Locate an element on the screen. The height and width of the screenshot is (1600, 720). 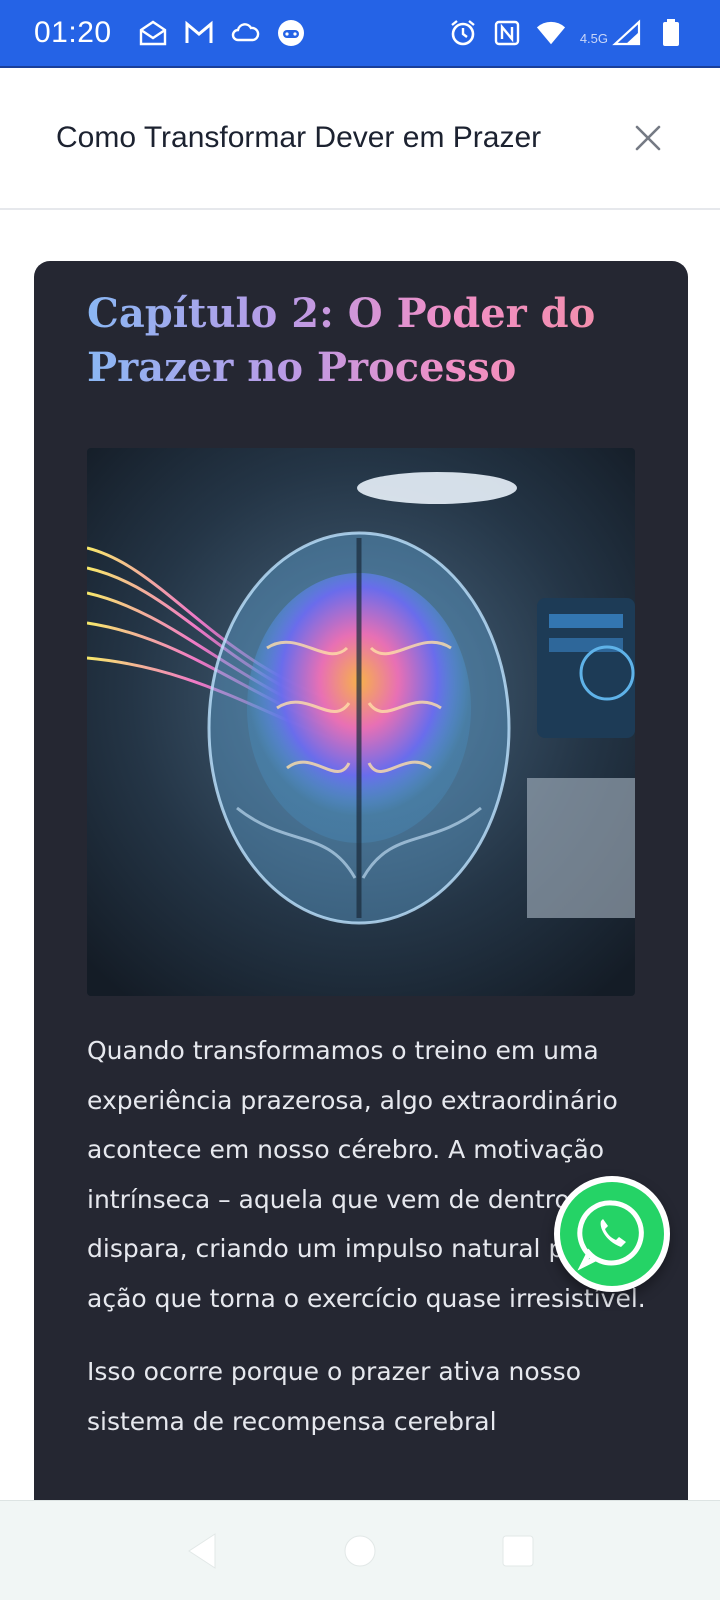
close-button is located at coordinates (648, 138).